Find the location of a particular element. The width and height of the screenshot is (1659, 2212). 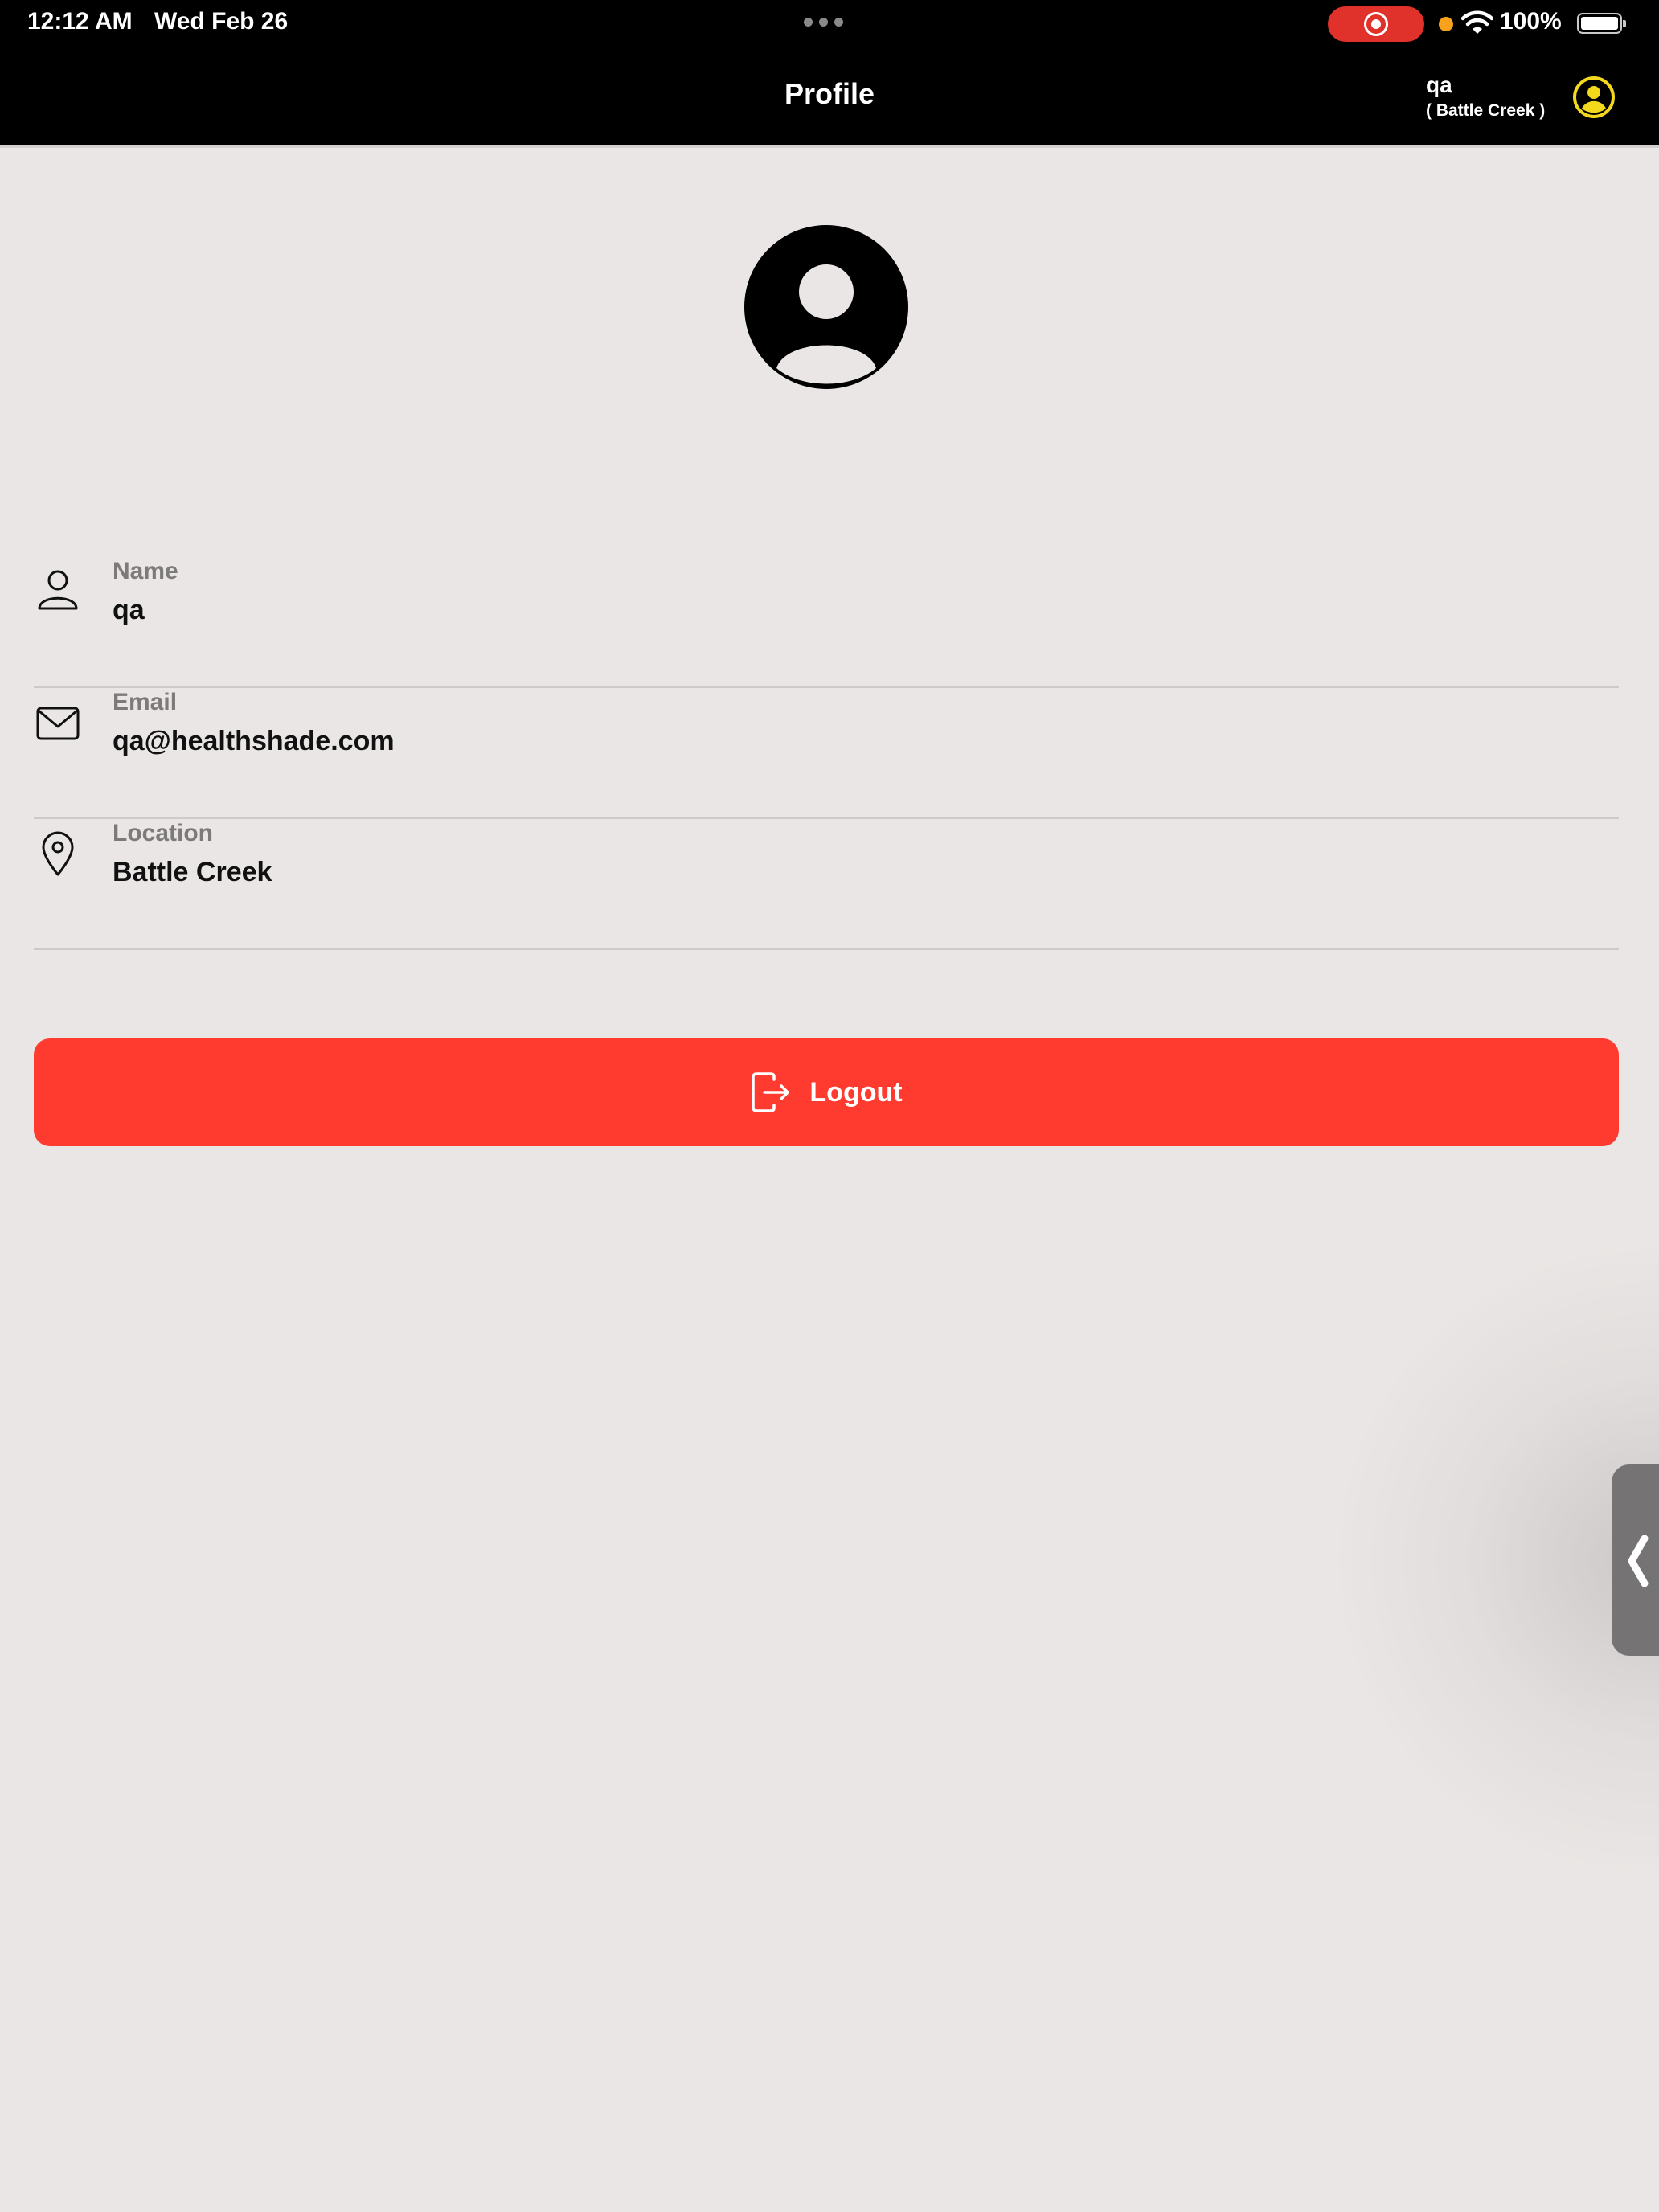

location-pin-icon is located at coordinates (58, 853).